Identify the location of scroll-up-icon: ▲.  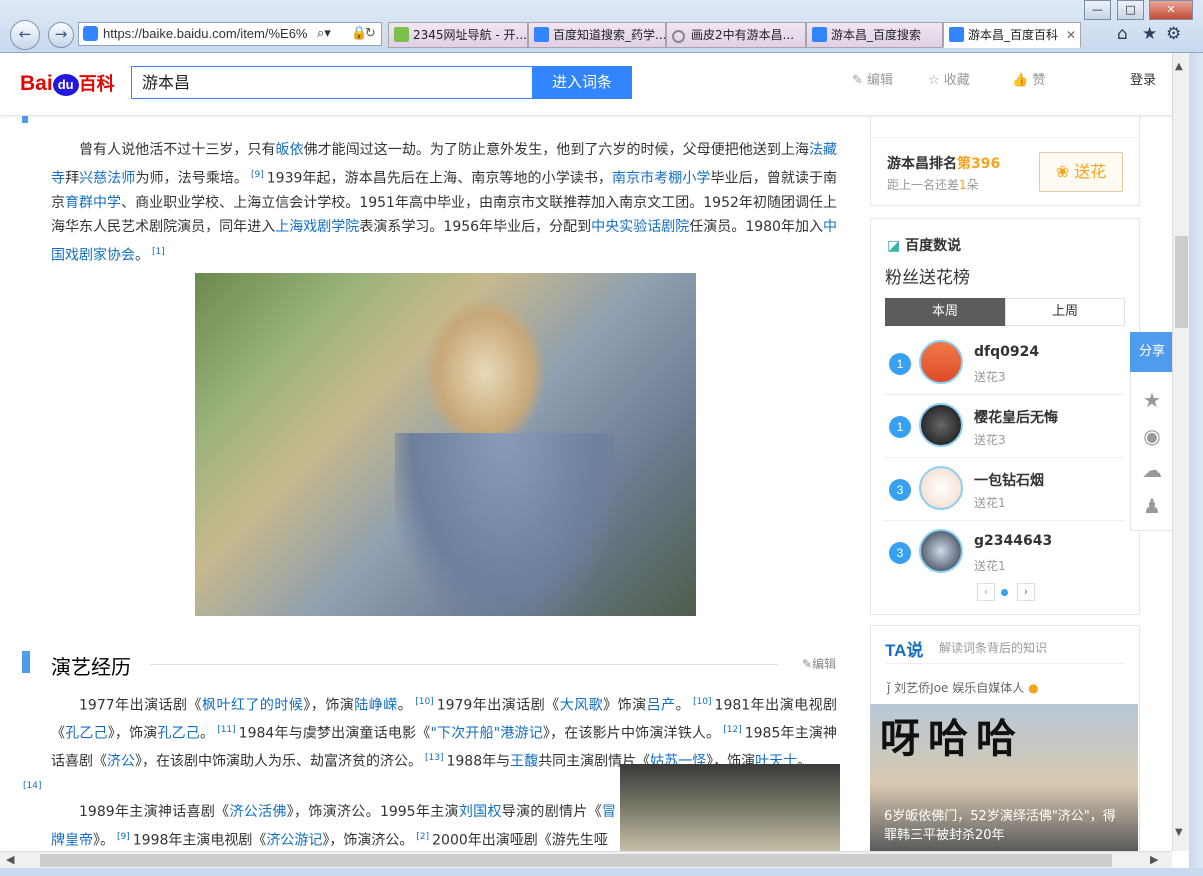
(1179, 66).